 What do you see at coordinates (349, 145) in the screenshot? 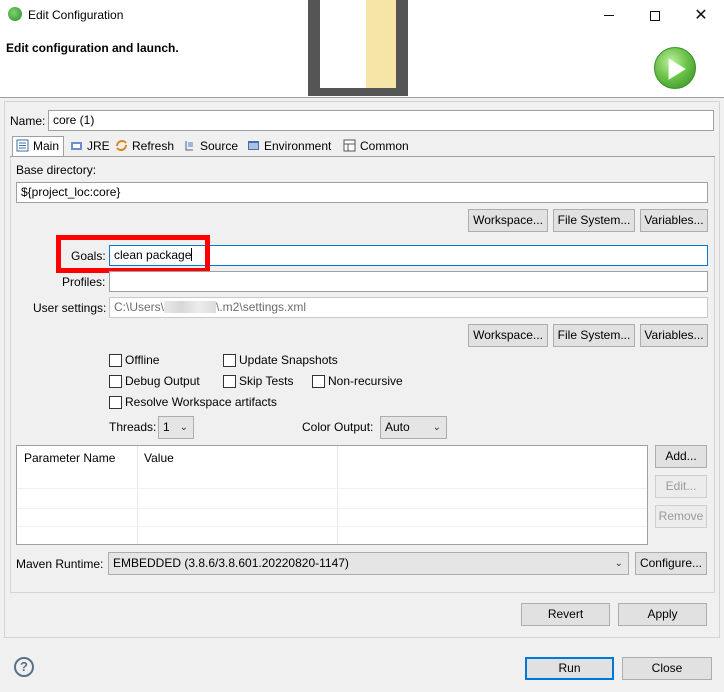
I see `common-icon` at bounding box center [349, 145].